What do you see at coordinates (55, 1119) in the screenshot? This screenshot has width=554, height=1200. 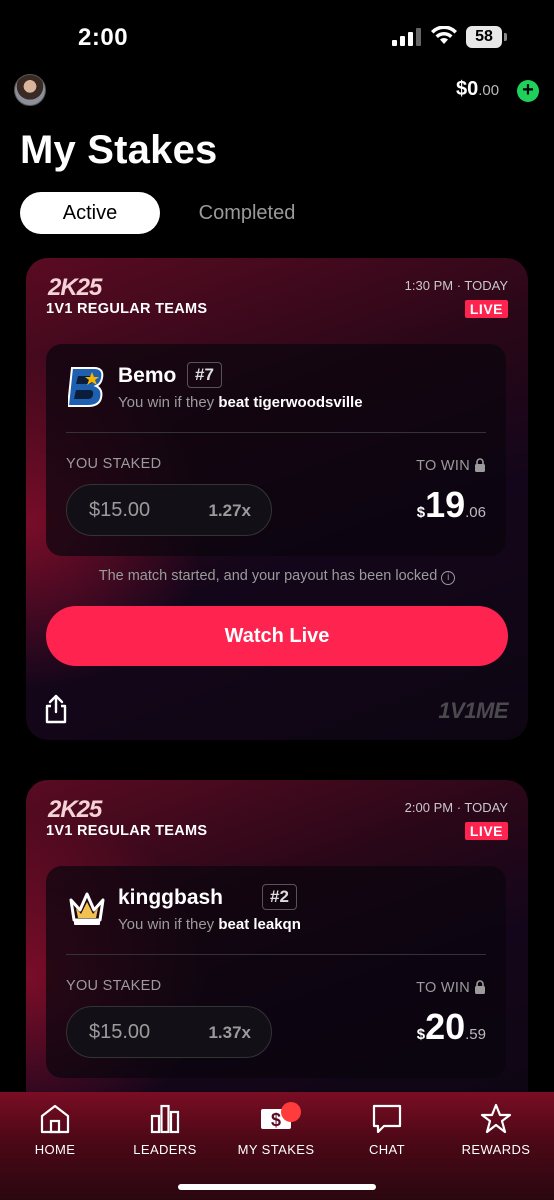 I see `home-icon` at bounding box center [55, 1119].